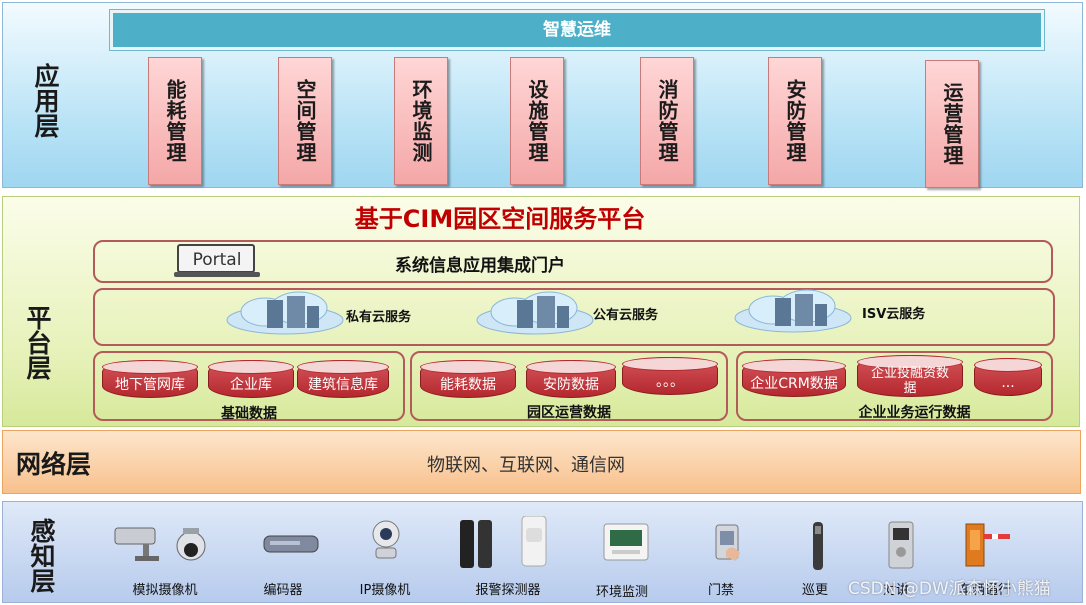 This screenshot has width=1086, height=605. I want to click on module-space-label: 空间管理, so click(305, 121).